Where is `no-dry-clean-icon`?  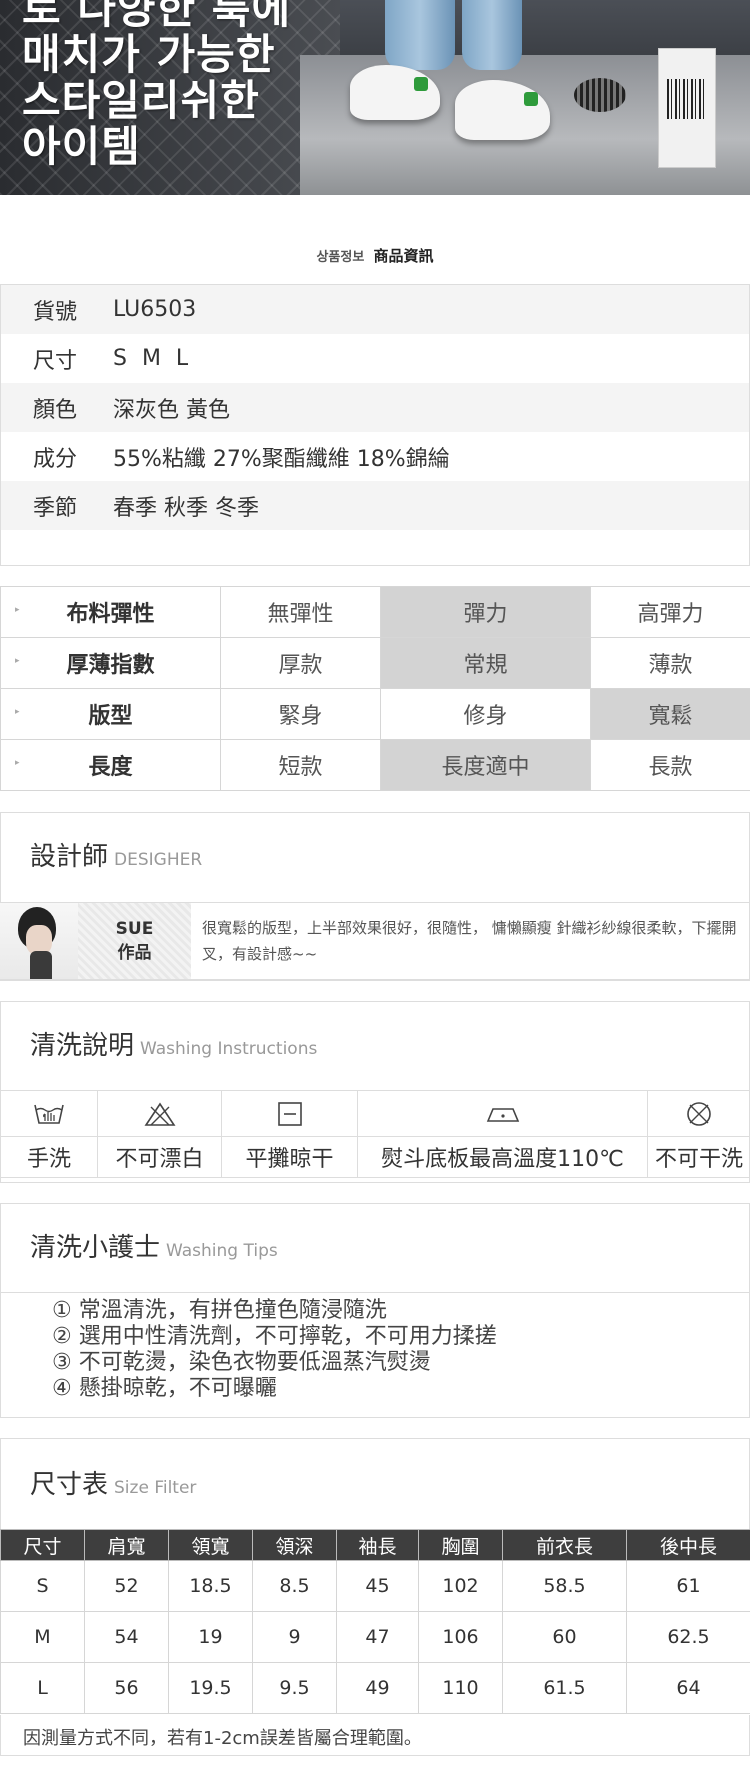
no-dry-clean-icon is located at coordinates (698, 1113).